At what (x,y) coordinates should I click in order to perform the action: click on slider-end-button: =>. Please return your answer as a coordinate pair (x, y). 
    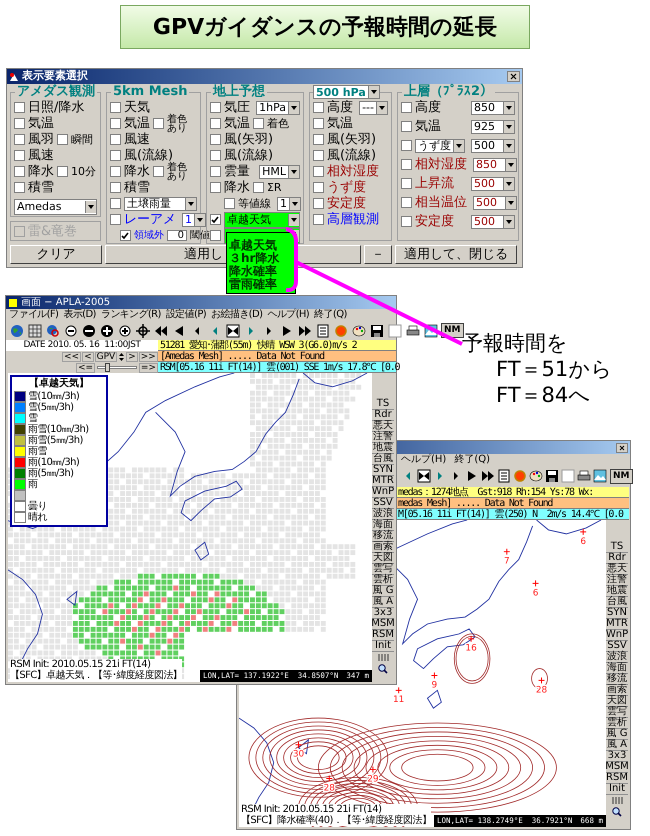
    Looking at the image, I should click on (148, 367).